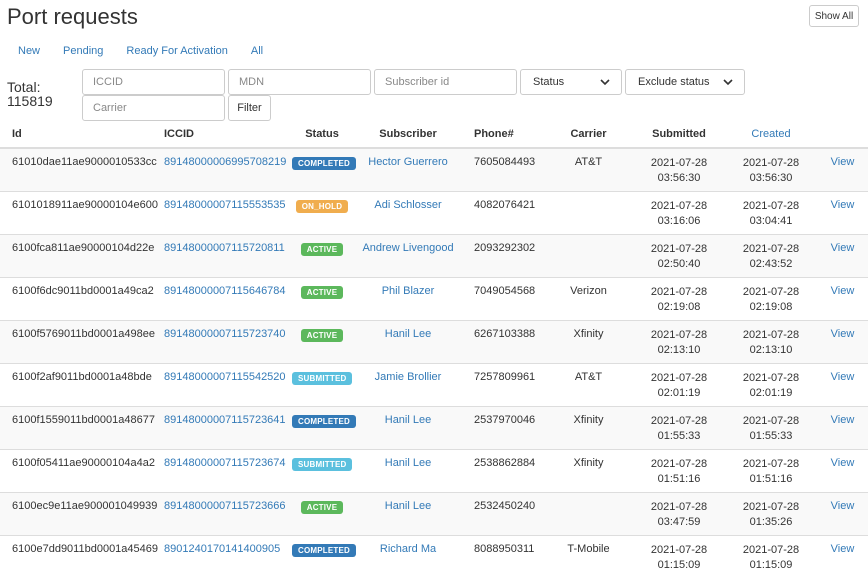  What do you see at coordinates (225, 463) in the screenshot?
I see `iccid-link: 89148000007115723674` at bounding box center [225, 463].